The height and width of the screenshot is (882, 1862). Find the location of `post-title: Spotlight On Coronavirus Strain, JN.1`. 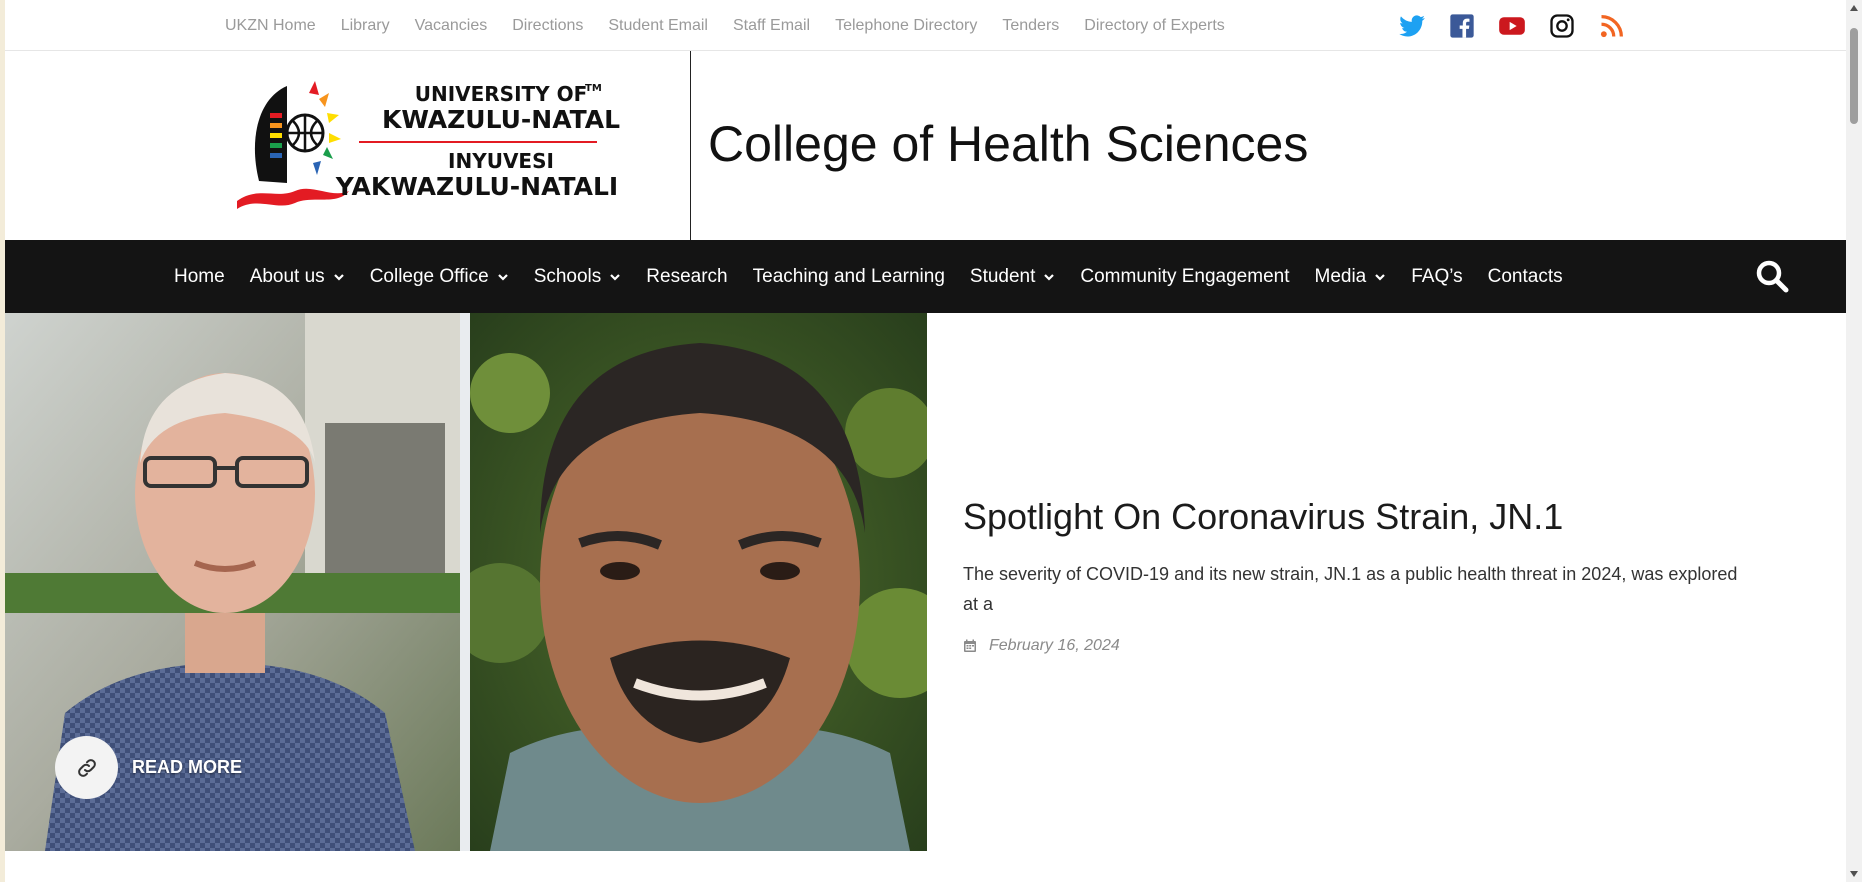

post-title: Spotlight On Coronavirus Strain, JN.1 is located at coordinates (1363, 517).